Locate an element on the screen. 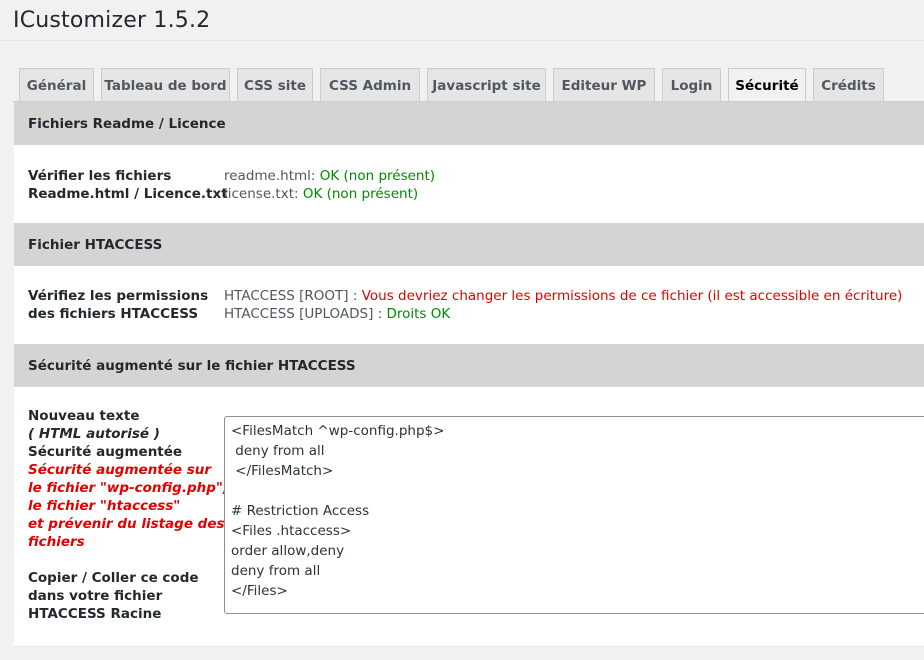 This screenshot has height=660, width=924. tab-login: Login is located at coordinates (691, 85).